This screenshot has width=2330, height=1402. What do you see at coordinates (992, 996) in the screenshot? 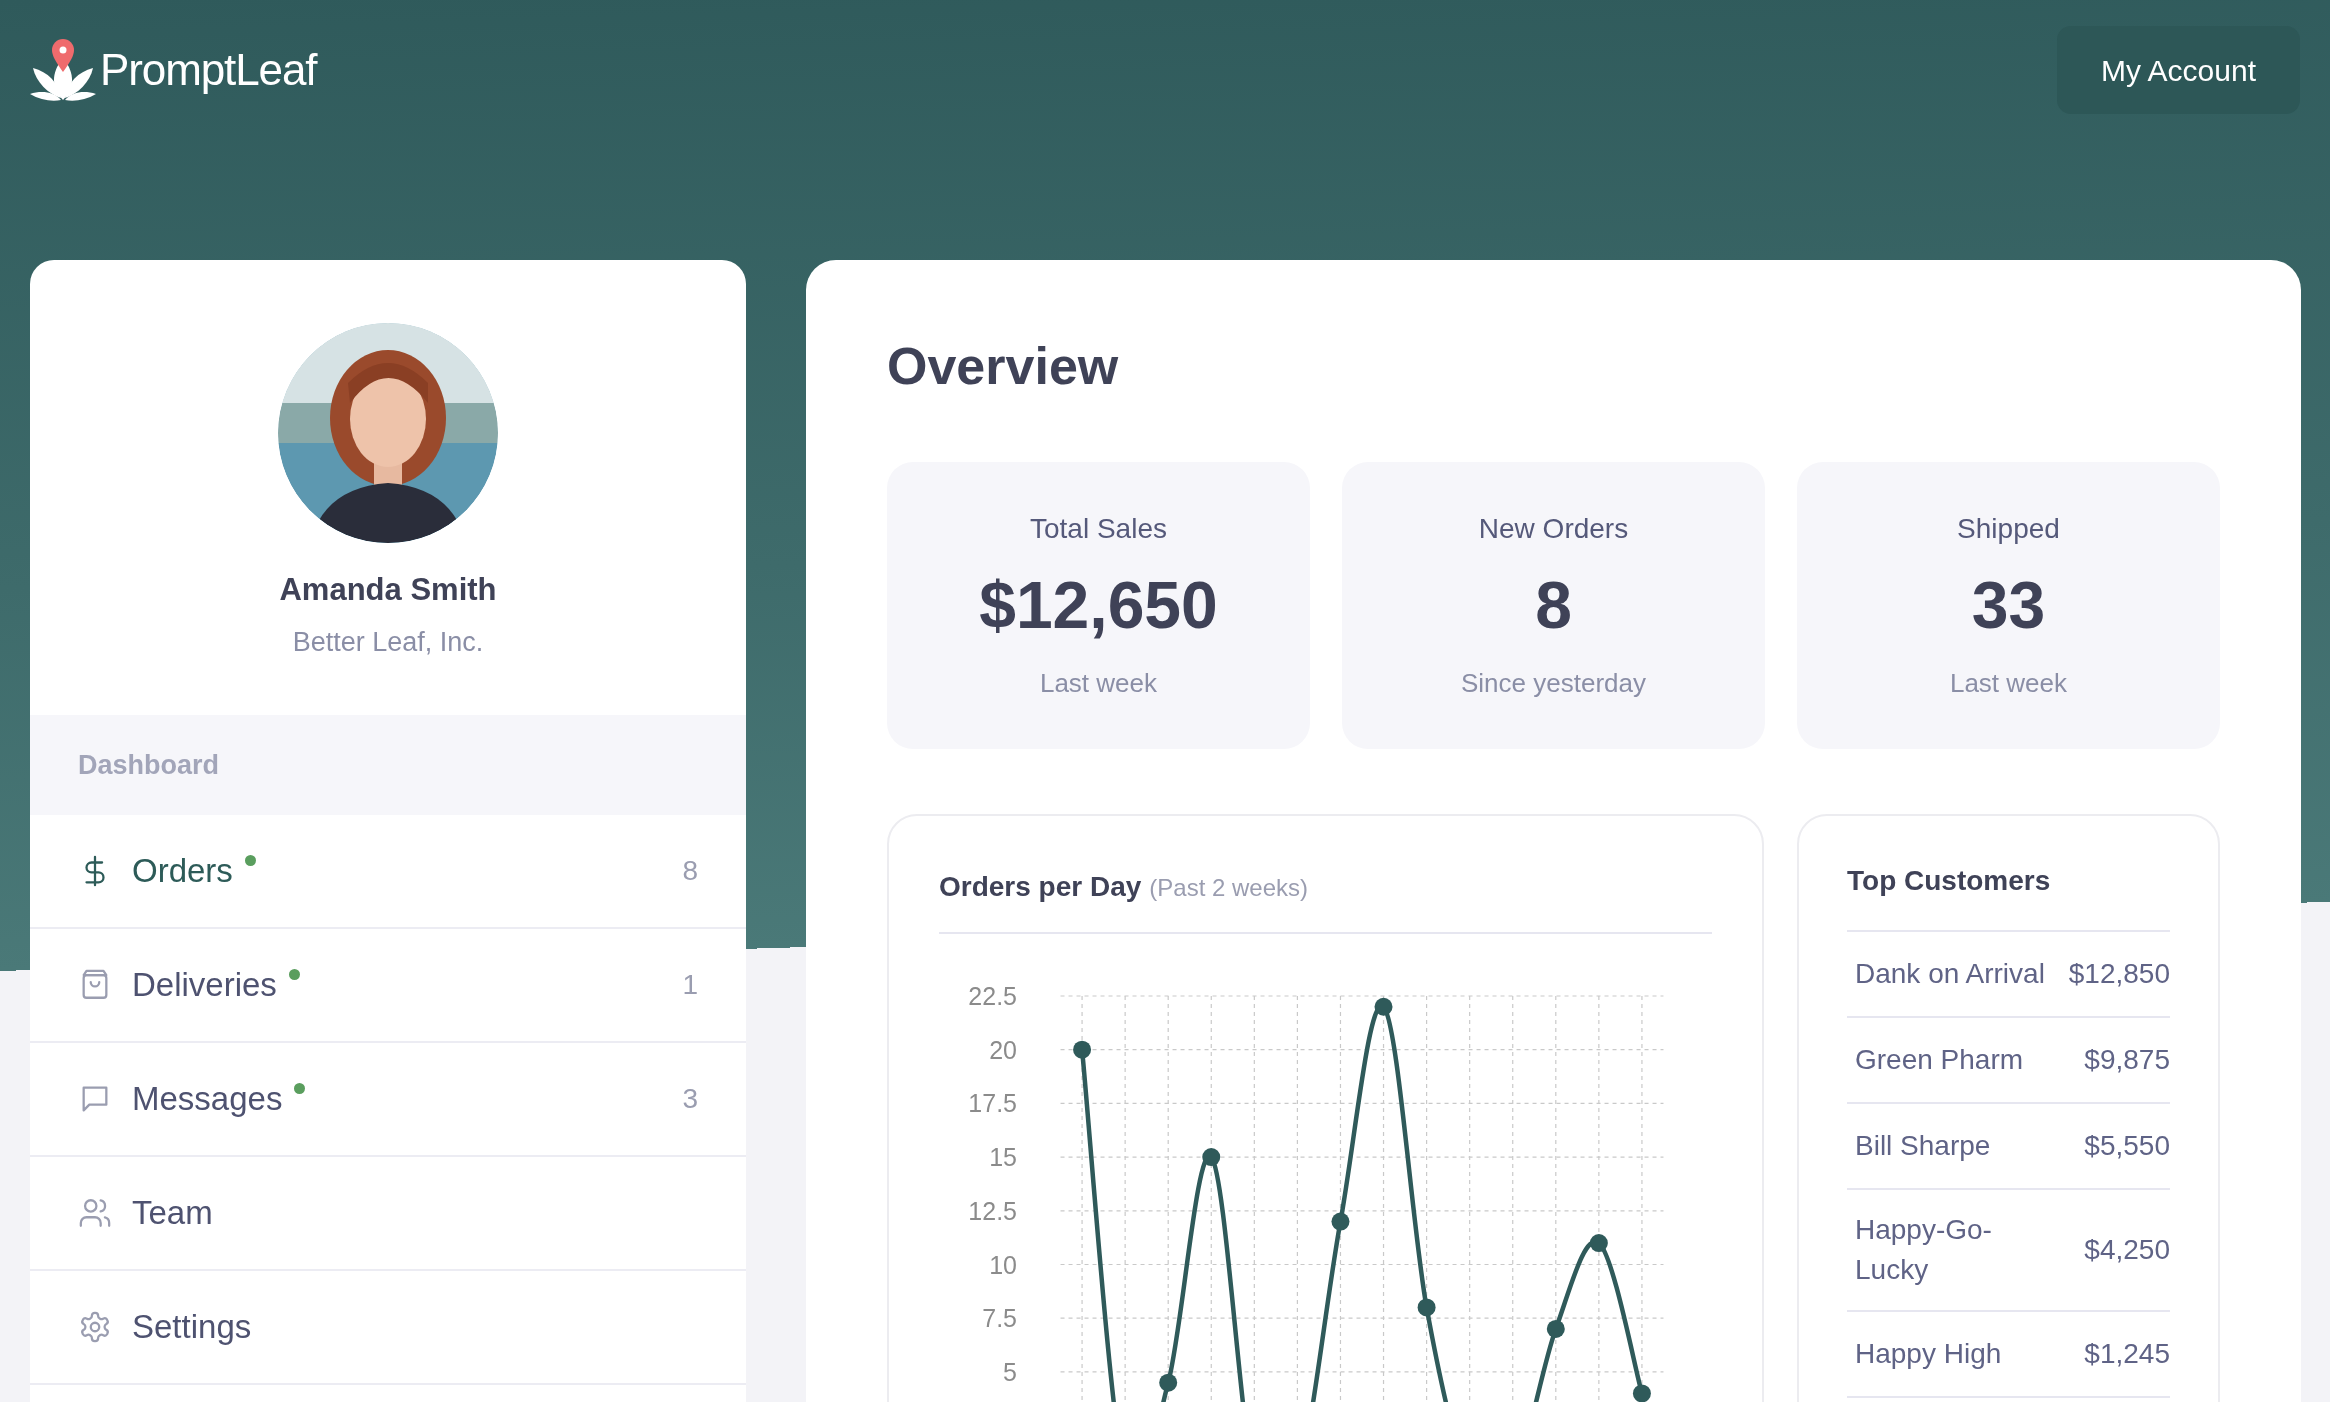
I see `y-tick-label: 22.5` at bounding box center [992, 996].